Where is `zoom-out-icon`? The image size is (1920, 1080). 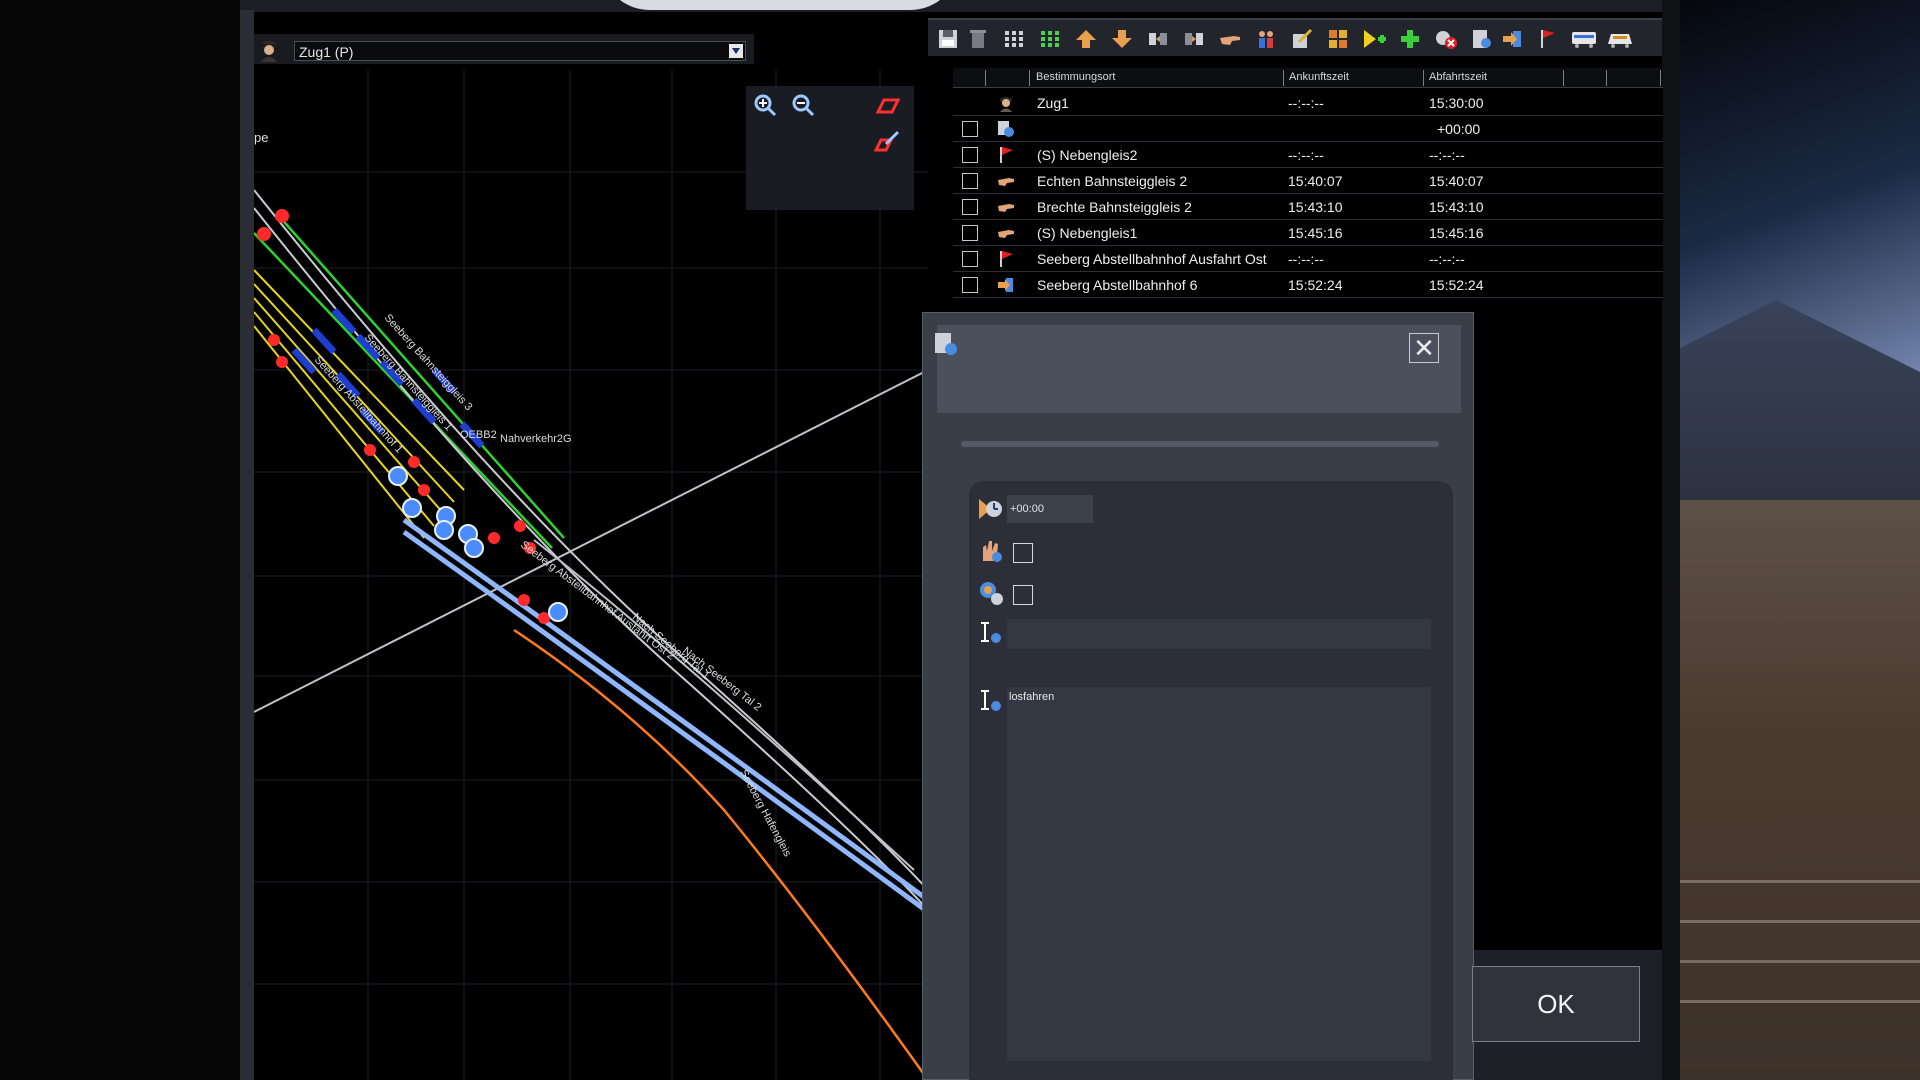 zoom-out-icon is located at coordinates (803, 105).